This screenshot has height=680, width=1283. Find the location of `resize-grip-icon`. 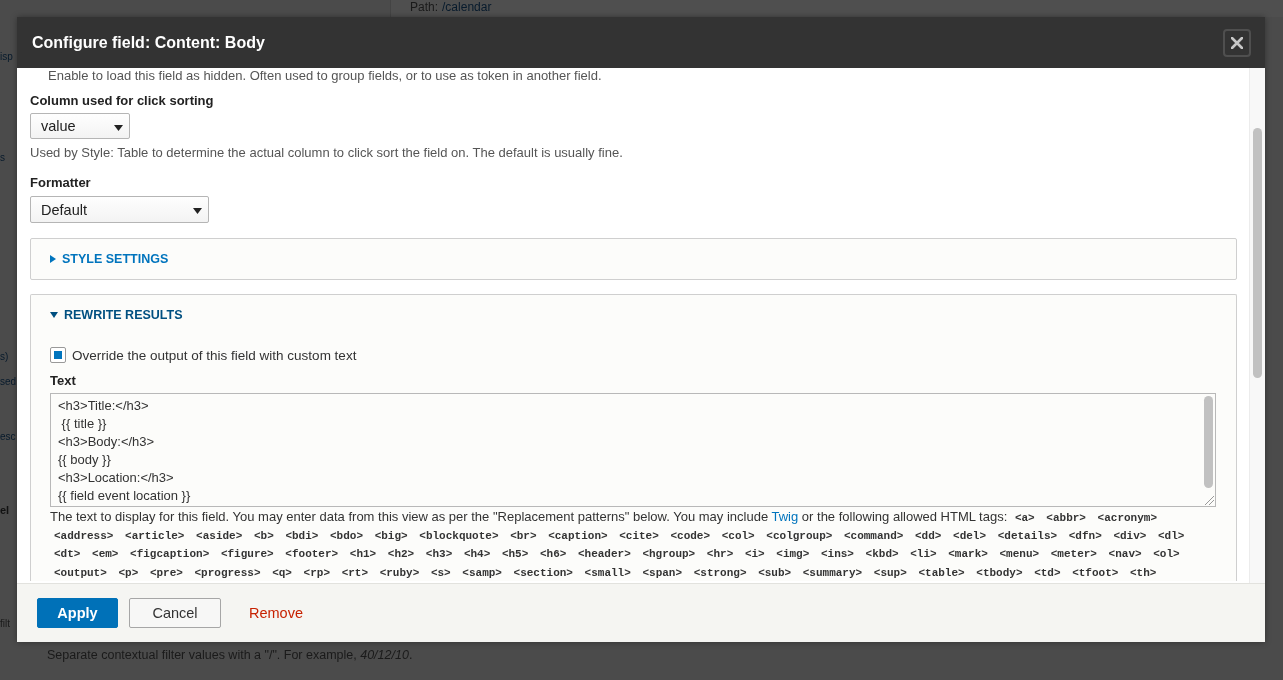

resize-grip-icon is located at coordinates (1209, 500).